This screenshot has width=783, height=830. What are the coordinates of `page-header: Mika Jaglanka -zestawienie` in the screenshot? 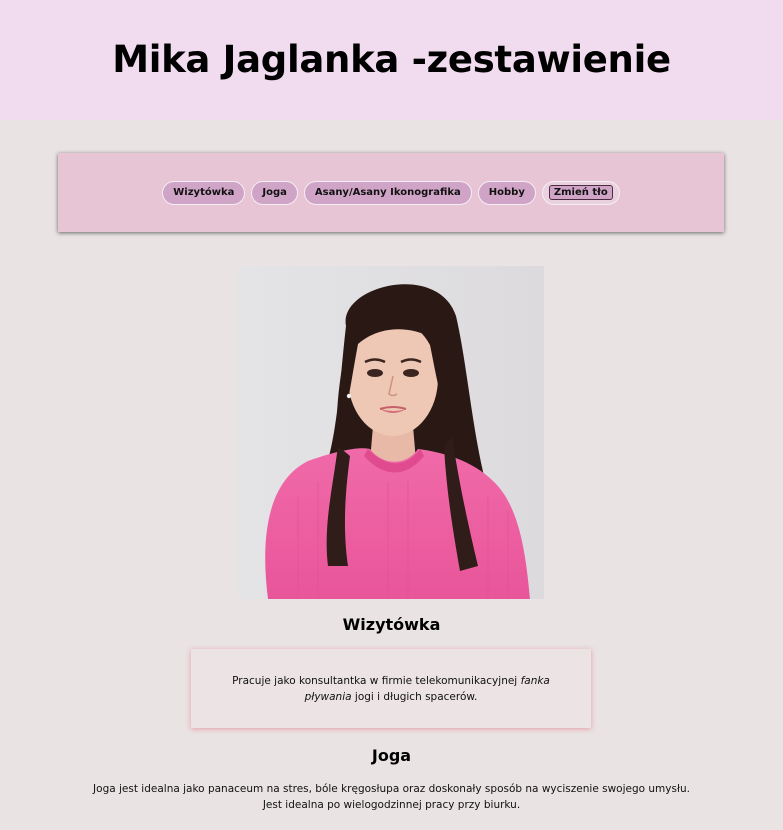 It's located at (391, 60).